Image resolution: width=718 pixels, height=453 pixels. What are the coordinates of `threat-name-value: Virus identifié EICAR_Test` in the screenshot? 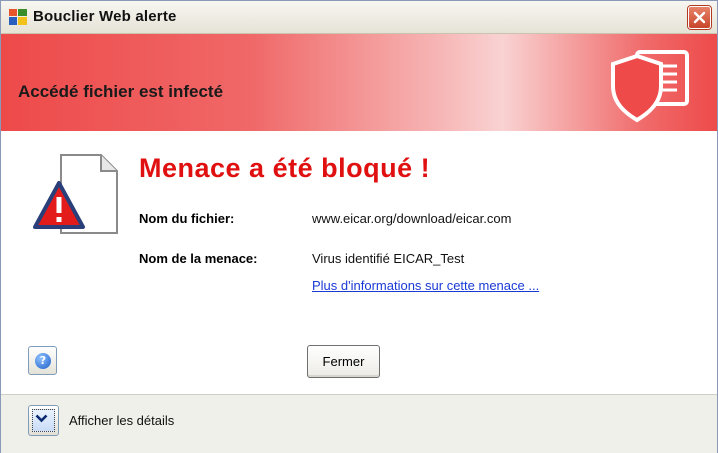 It's located at (388, 258).